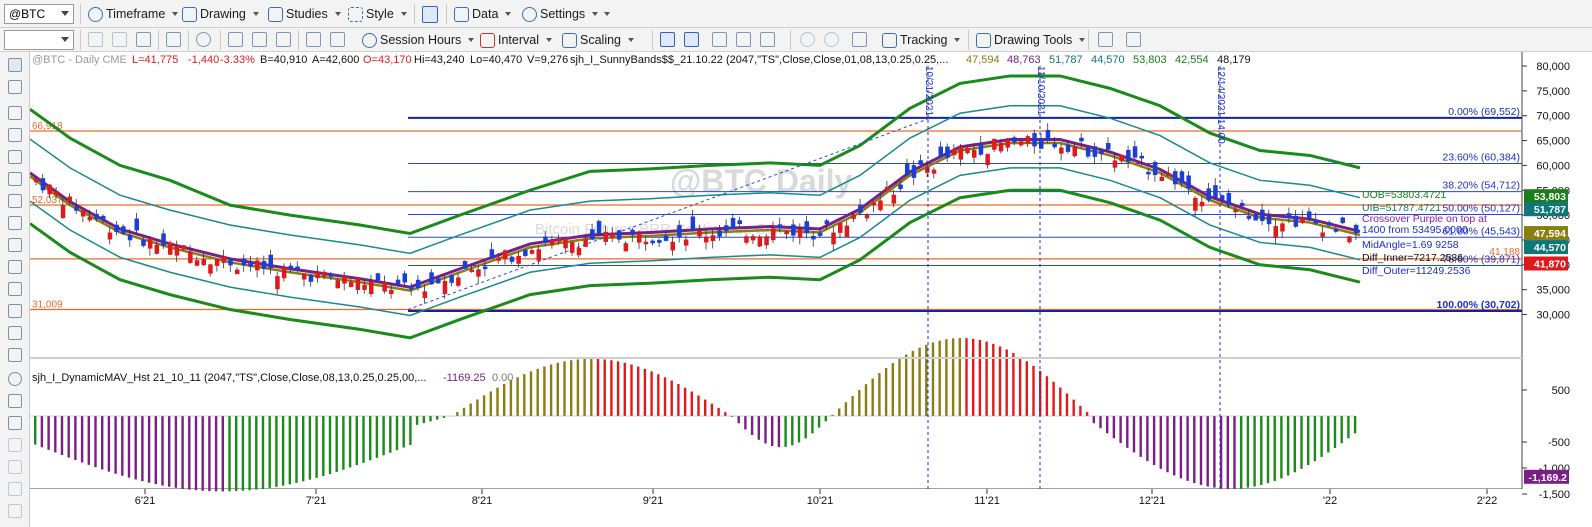 Image resolution: width=1592 pixels, height=527 pixels. I want to click on pen-icon, so click(15, 245).